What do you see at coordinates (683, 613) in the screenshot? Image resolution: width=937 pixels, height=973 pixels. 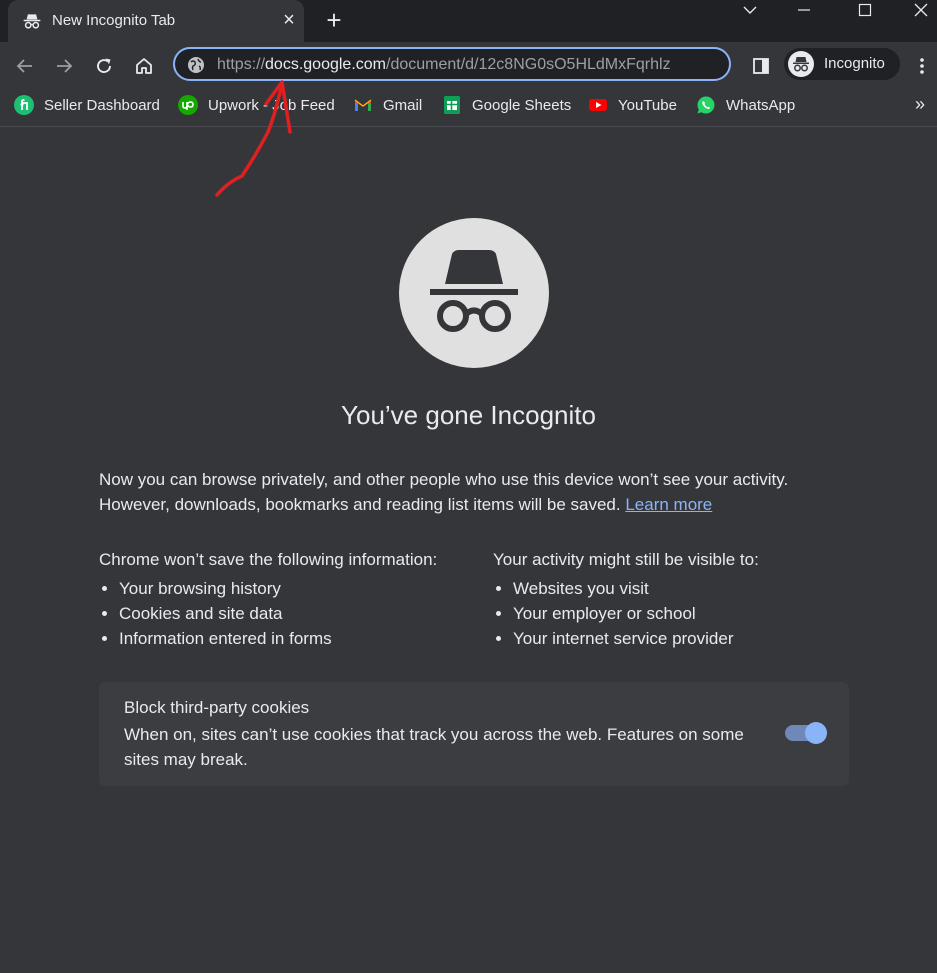 I see `list-item: Your employer or school` at bounding box center [683, 613].